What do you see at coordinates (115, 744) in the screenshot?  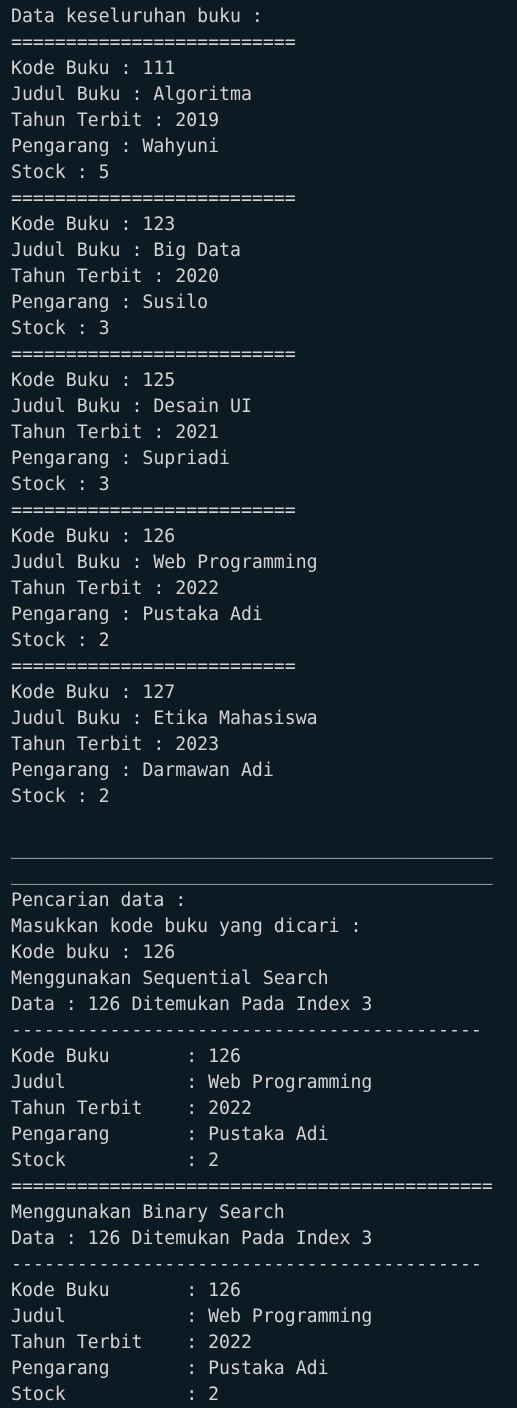 I see `terminal-line: Tahun Terbit : 2023` at bounding box center [115, 744].